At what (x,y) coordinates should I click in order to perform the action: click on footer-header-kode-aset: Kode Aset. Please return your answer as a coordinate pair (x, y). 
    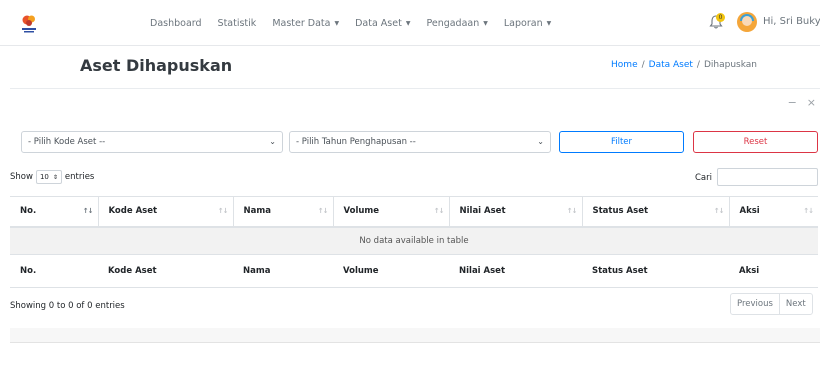
    Looking at the image, I should click on (165, 271).